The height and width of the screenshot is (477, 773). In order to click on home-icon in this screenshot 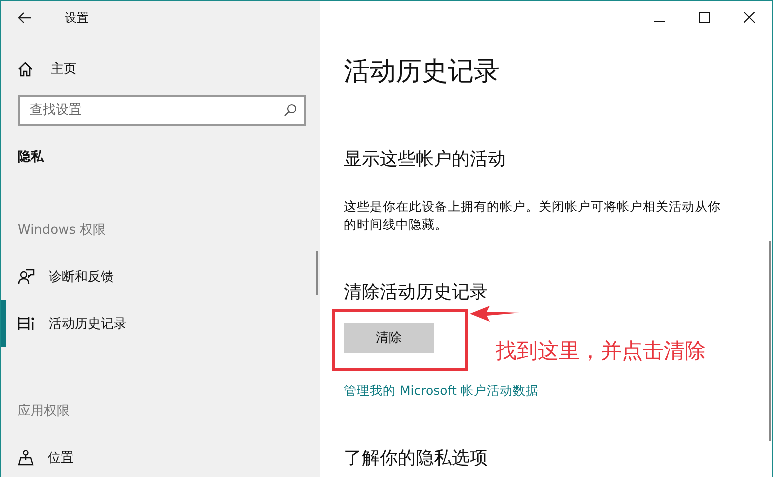, I will do `click(25, 69)`.